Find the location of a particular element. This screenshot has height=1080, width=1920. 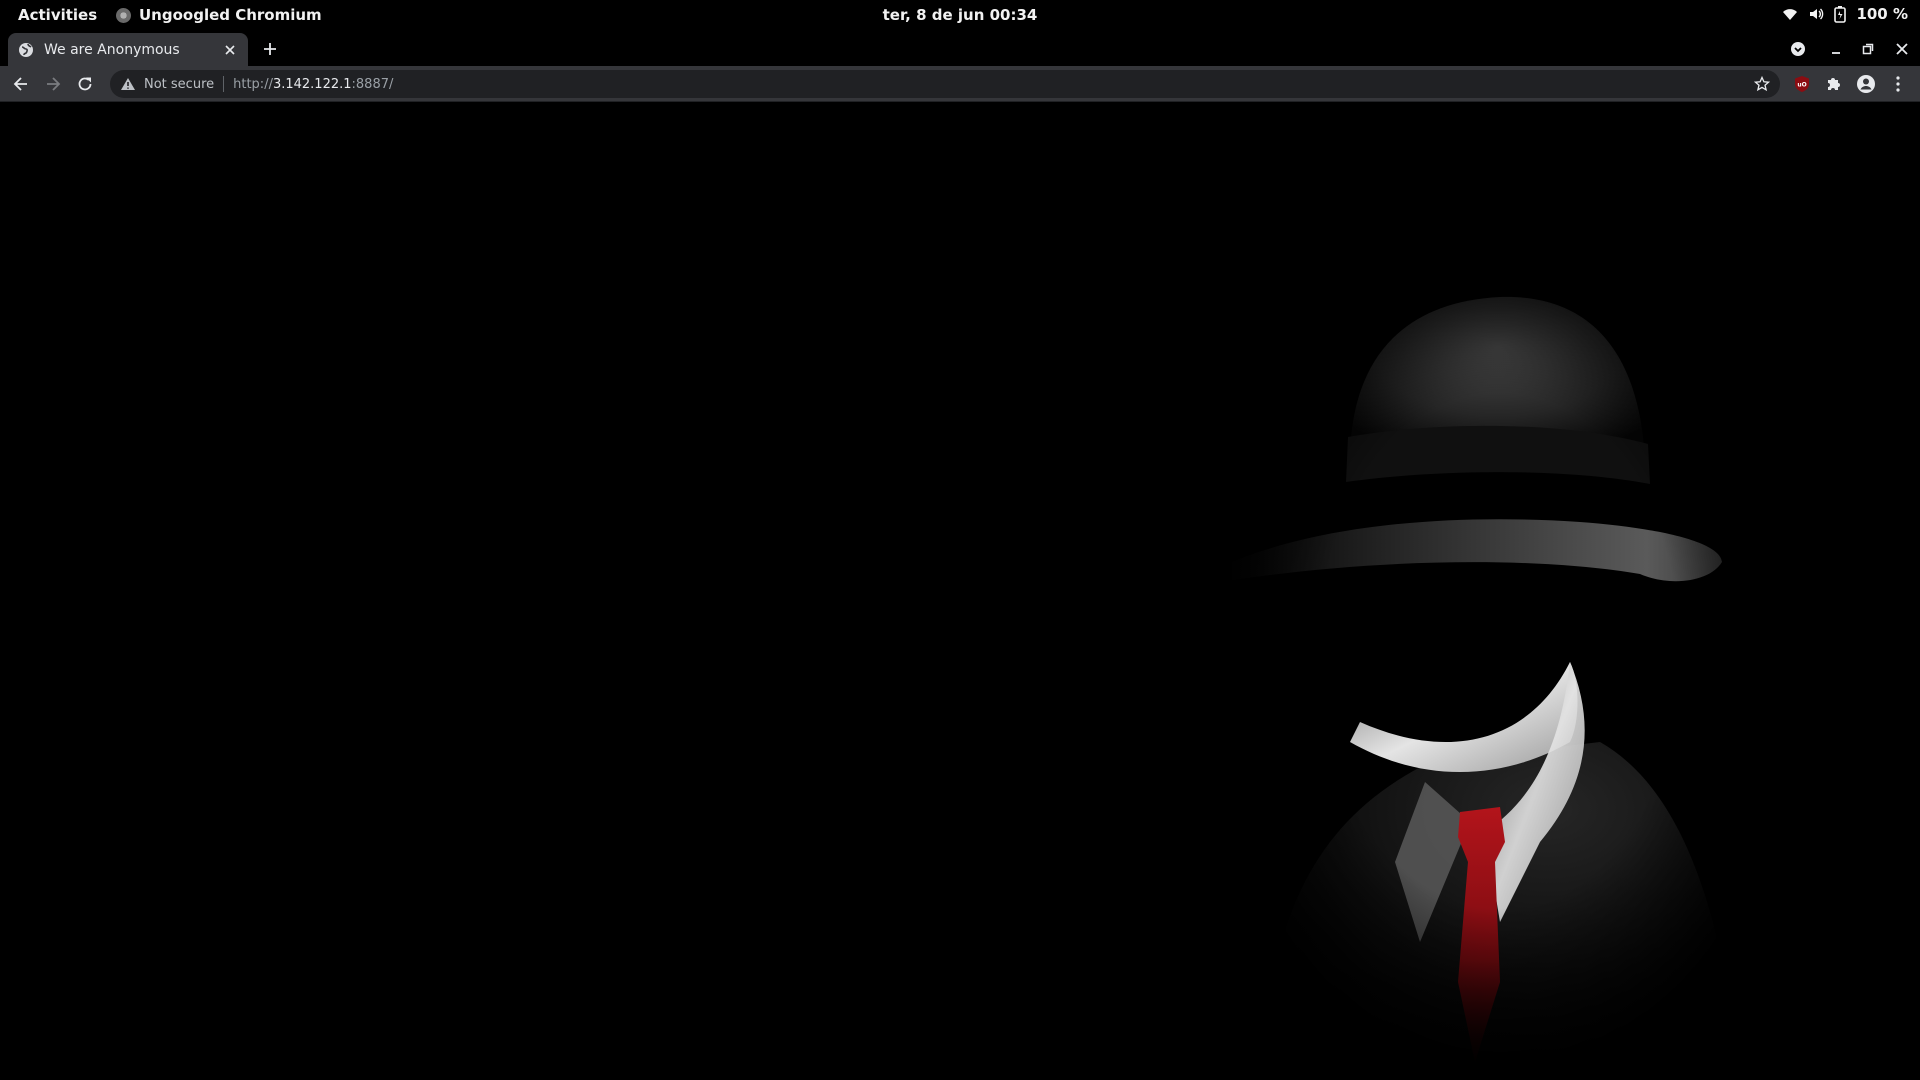

omnibox: Not secure http:// 3.142.122.1 :8887/ is located at coordinates (945, 84).